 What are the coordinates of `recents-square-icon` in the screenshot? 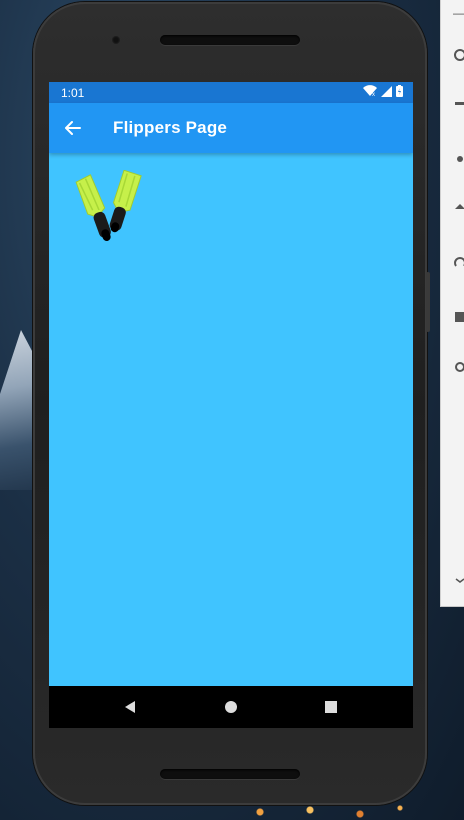 It's located at (331, 707).